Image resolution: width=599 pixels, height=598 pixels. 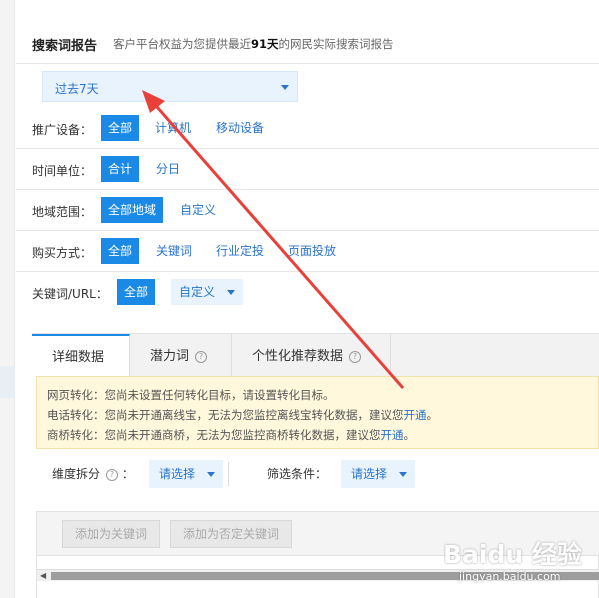 What do you see at coordinates (120, 169) in the screenshot?
I see `time-unit-option-total: 合计` at bounding box center [120, 169].